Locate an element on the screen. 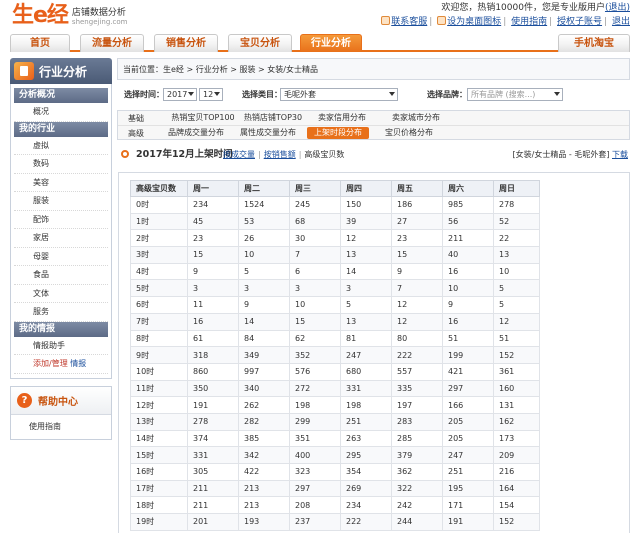 The height and width of the screenshot is (533, 640). sidebar-item-beauty: 美容 is located at coordinates (61, 183).